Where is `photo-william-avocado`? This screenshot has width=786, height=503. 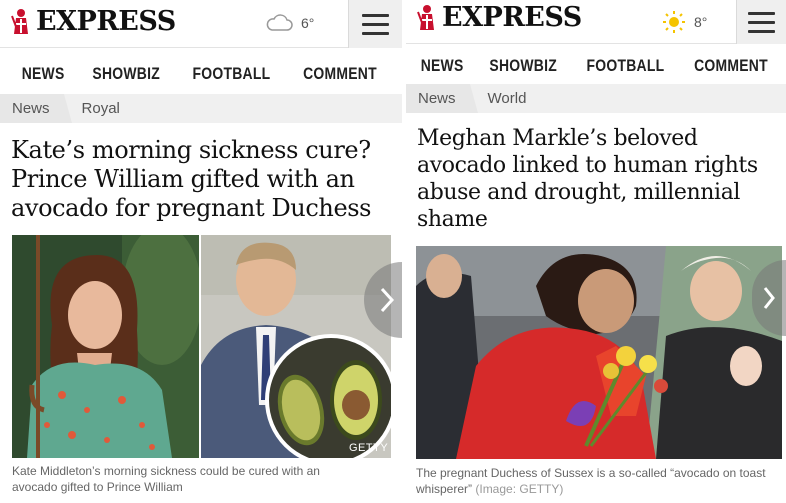 photo-william-avocado is located at coordinates (296, 346).